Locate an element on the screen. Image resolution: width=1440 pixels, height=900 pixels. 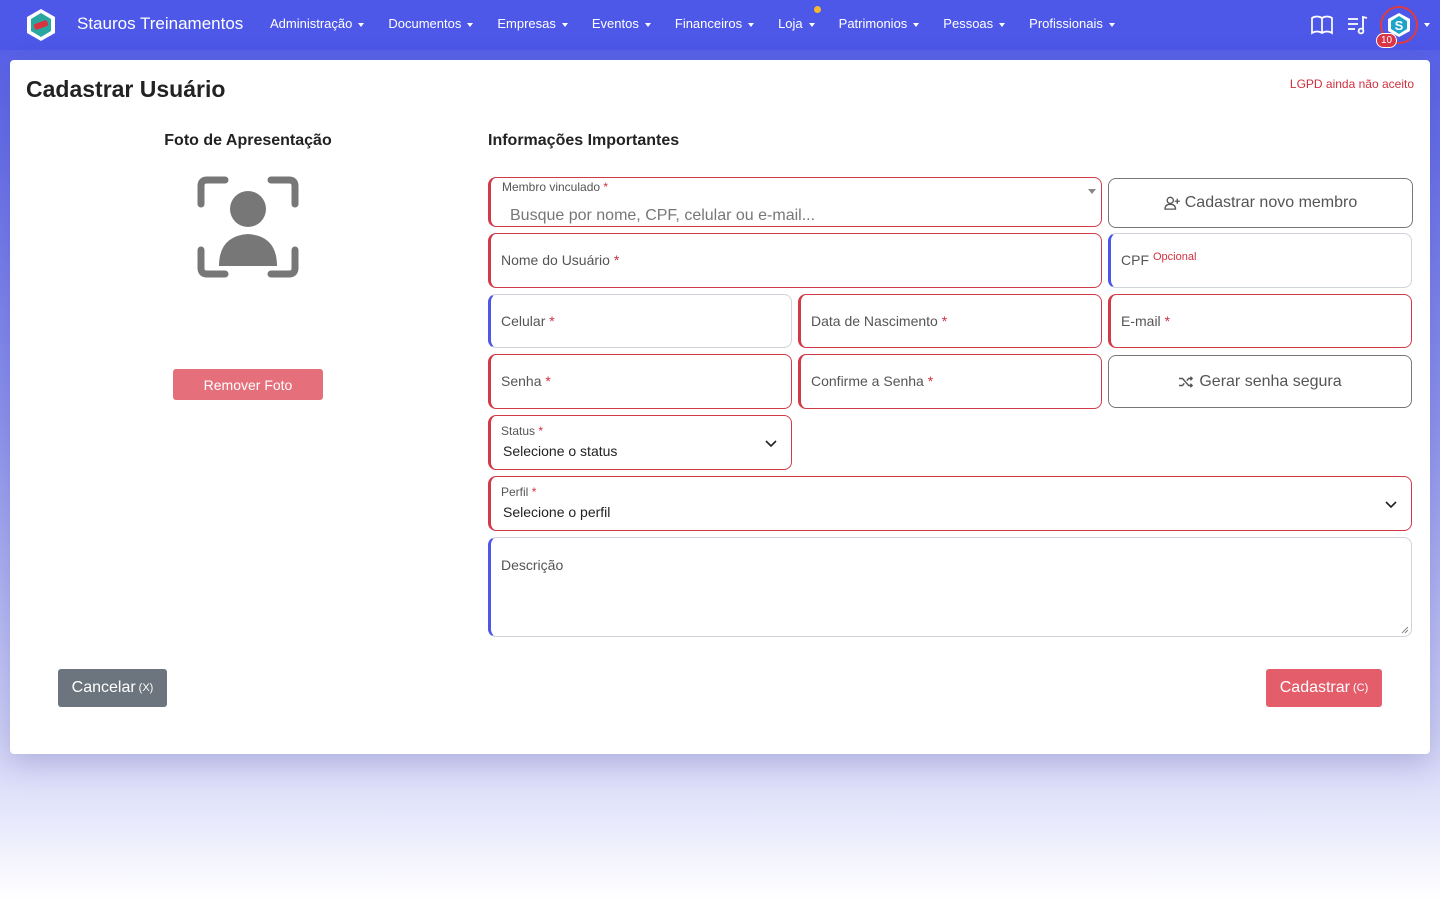
senha-field: Senha * is located at coordinates (640, 381).